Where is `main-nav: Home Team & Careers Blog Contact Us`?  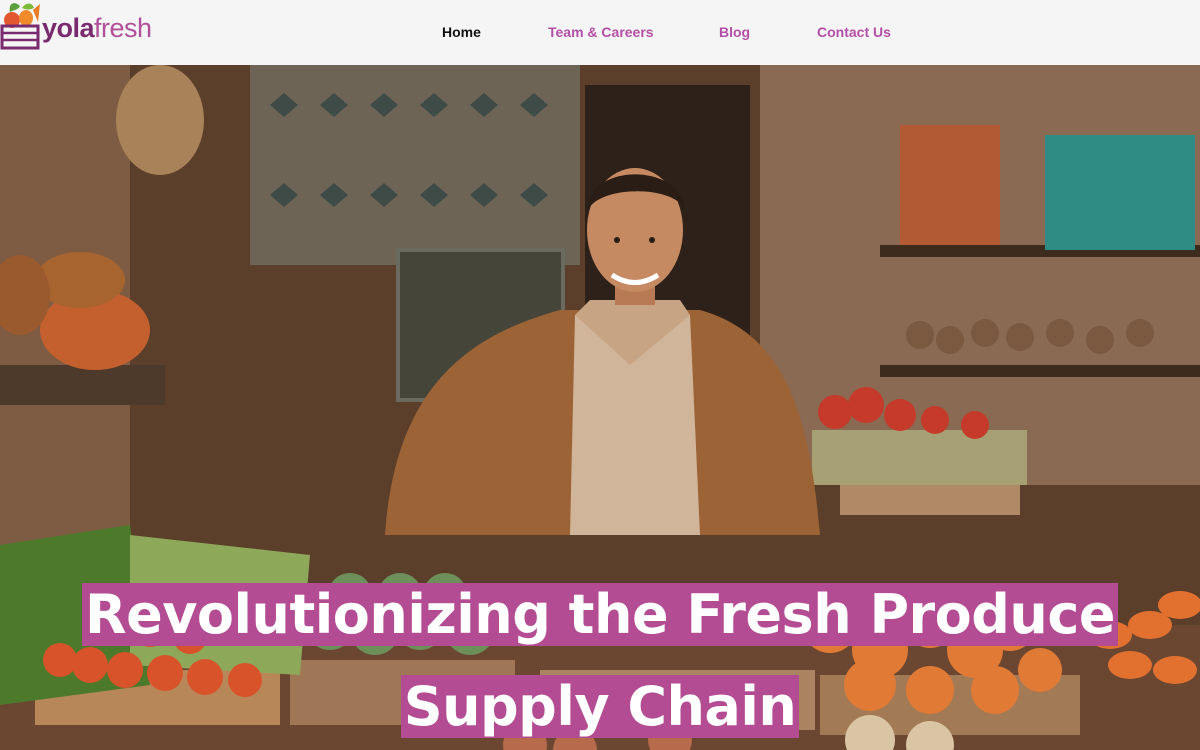
main-nav: Home Team & Careers Blog Contact Us is located at coordinates (600, 34).